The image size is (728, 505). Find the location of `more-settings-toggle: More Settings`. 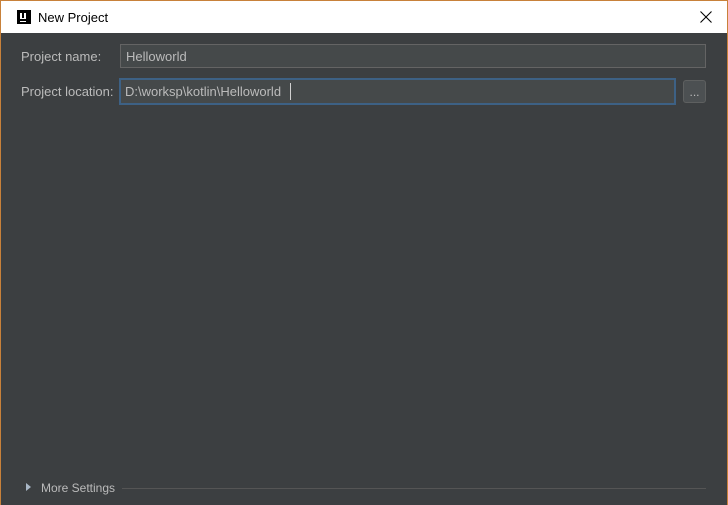

more-settings-toggle: More Settings is located at coordinates (73, 488).